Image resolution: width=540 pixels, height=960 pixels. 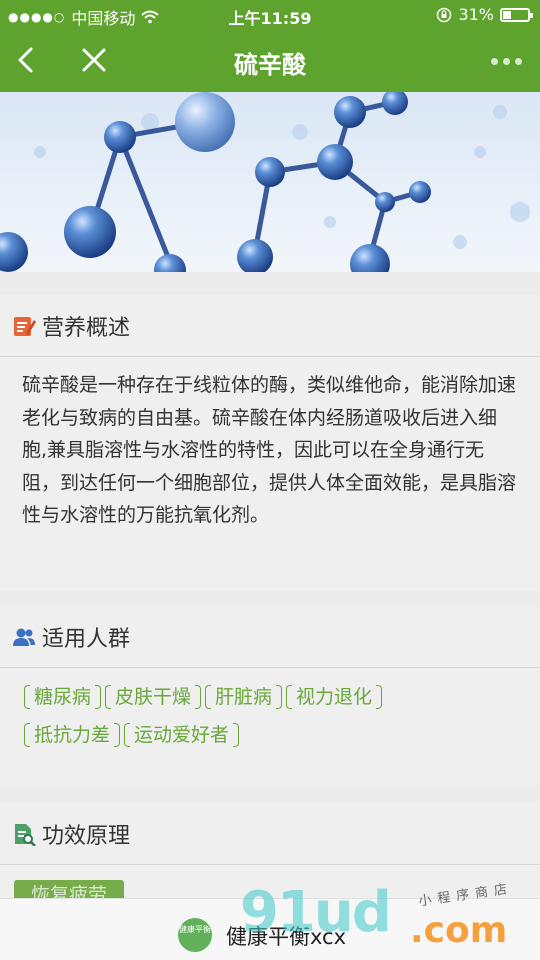 What do you see at coordinates (270, 834) in the screenshot?
I see `effect-header: 功效原理` at bounding box center [270, 834].